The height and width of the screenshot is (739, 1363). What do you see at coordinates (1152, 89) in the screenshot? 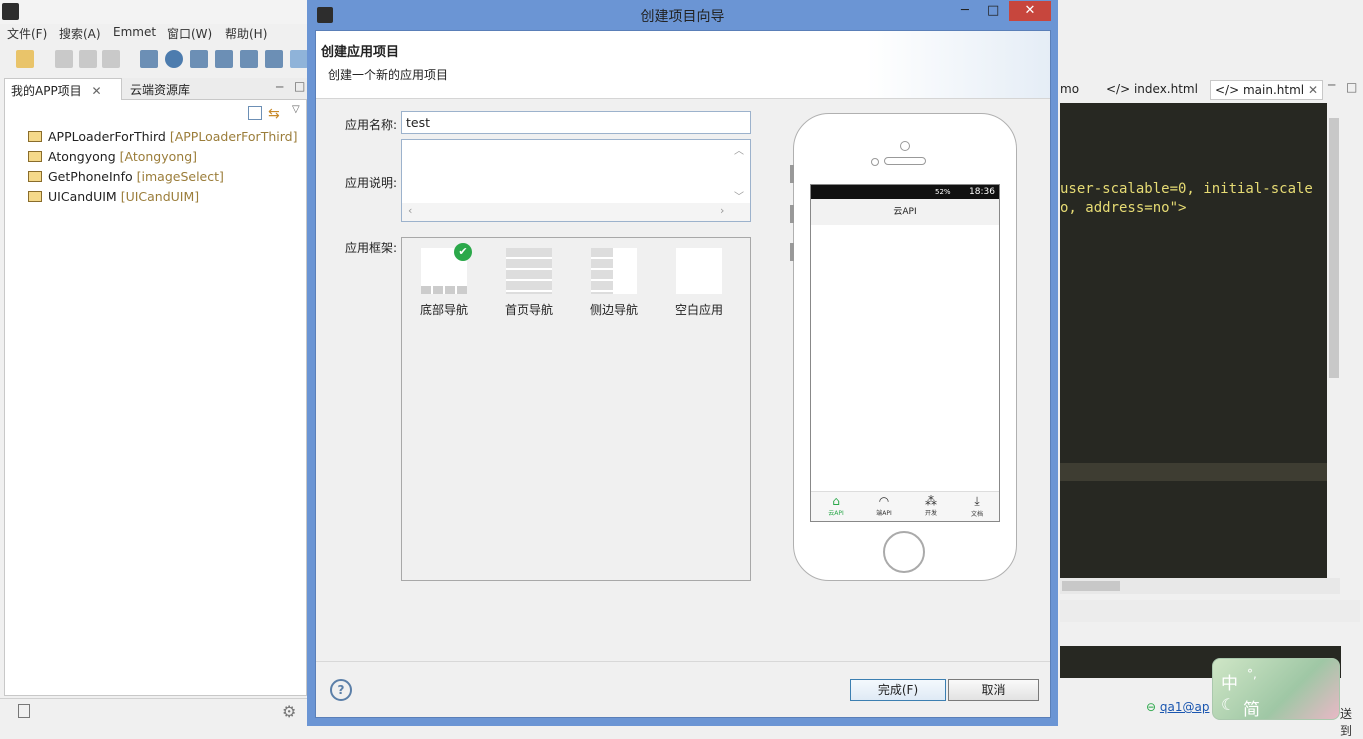
I see `tab-index-html: </> index.html` at bounding box center [1152, 89].